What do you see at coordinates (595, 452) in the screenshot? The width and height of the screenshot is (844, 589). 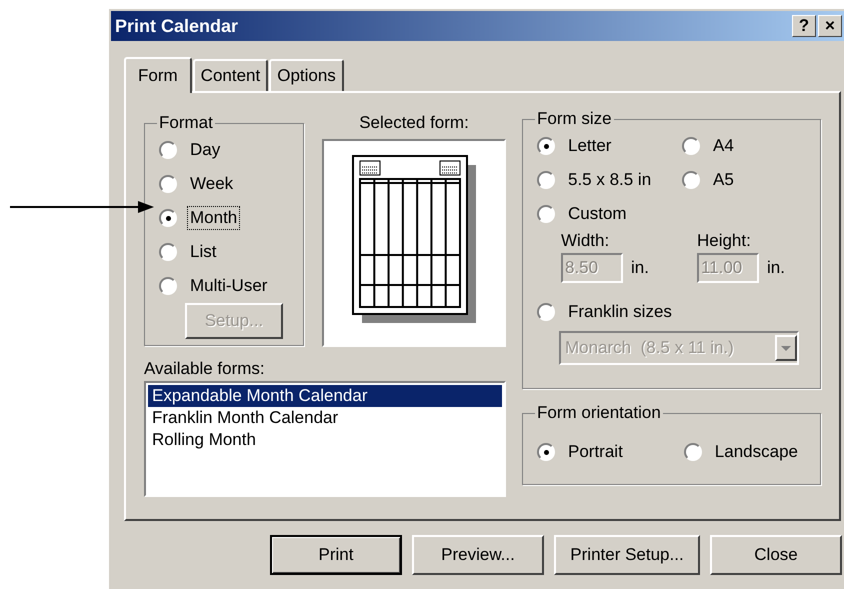 I see `radio-label: Portrait` at bounding box center [595, 452].